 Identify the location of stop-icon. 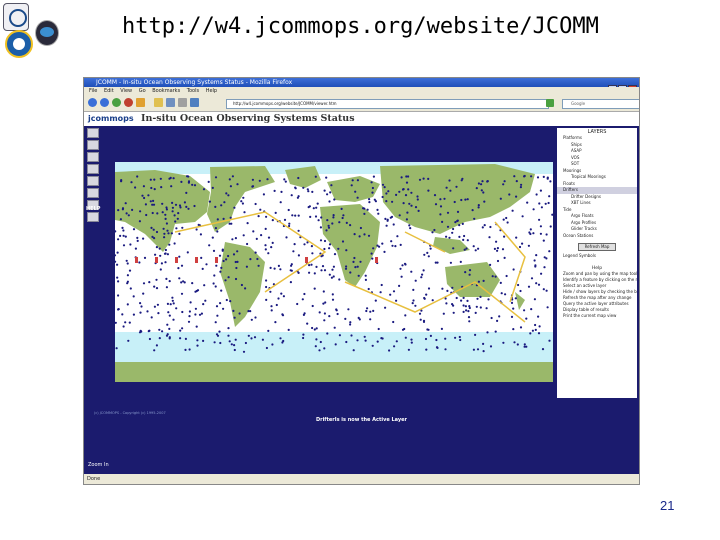
(128, 102).